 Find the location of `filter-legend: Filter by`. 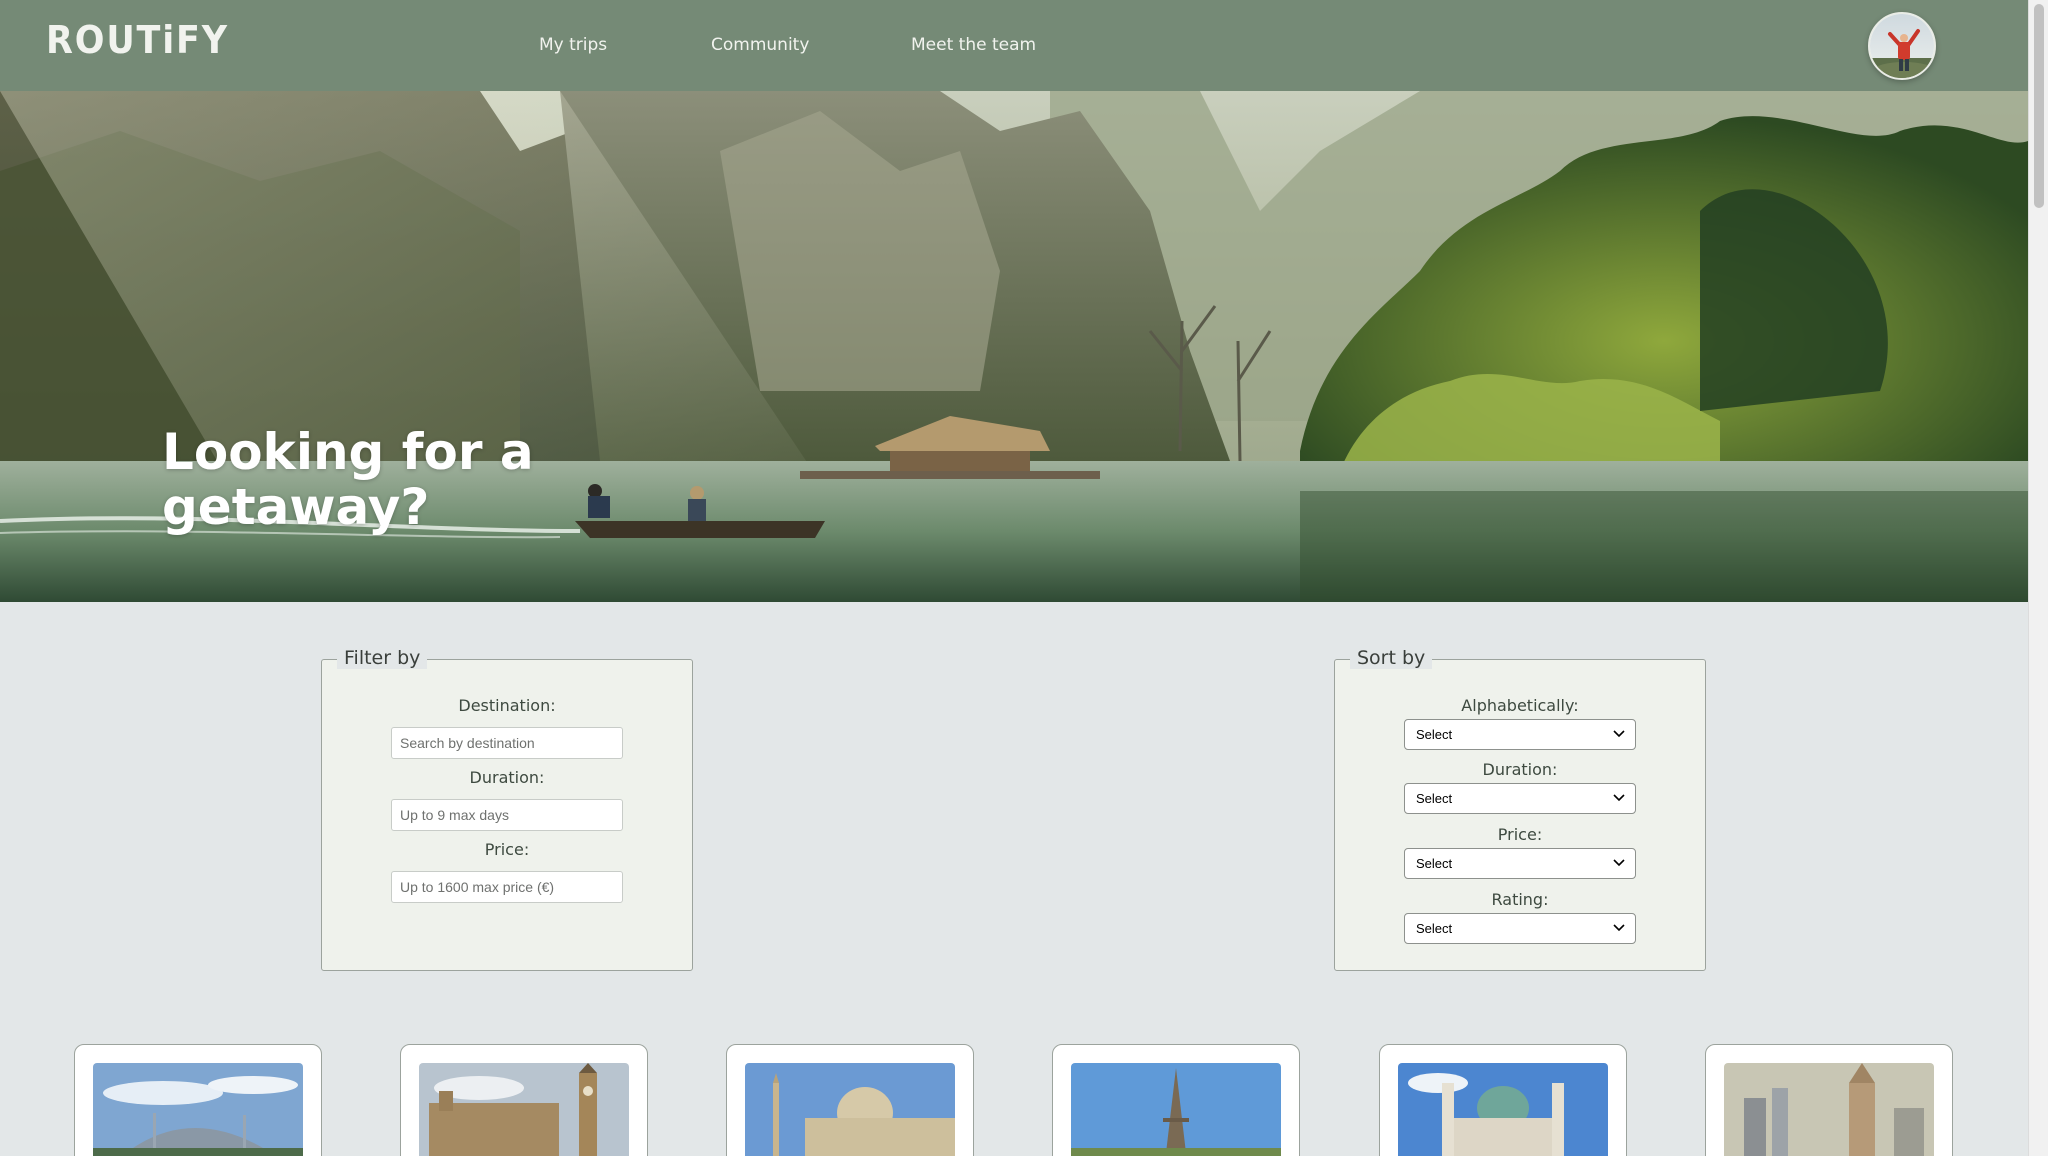

filter-legend: Filter by is located at coordinates (382, 658).